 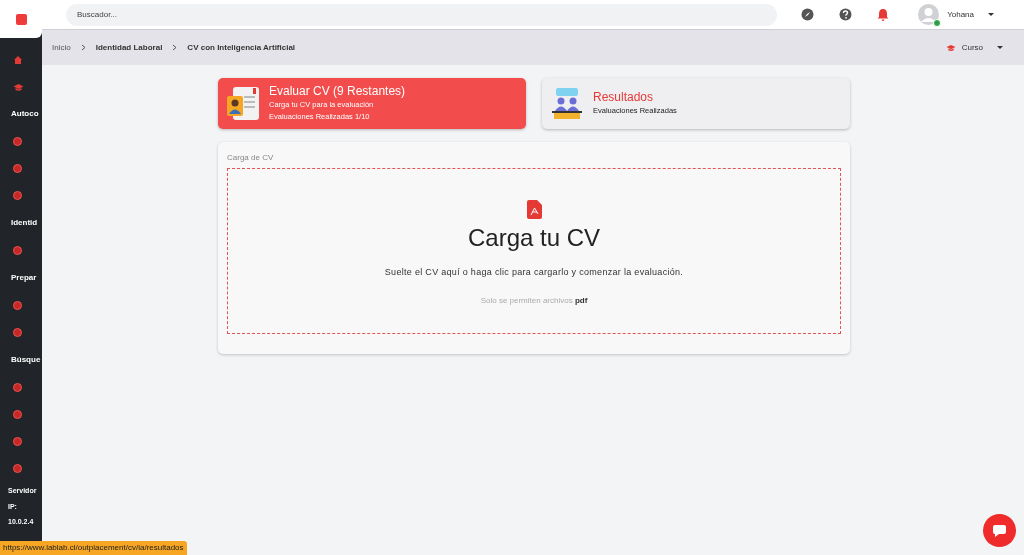 I want to click on pdf-file-icon, so click(x=534, y=209).